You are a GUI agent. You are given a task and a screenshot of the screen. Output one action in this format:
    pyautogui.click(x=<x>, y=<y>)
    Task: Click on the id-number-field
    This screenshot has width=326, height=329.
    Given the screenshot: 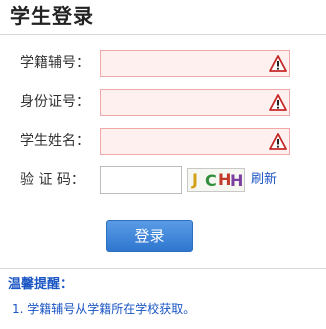 What is the action you would take?
    pyautogui.click(x=195, y=102)
    